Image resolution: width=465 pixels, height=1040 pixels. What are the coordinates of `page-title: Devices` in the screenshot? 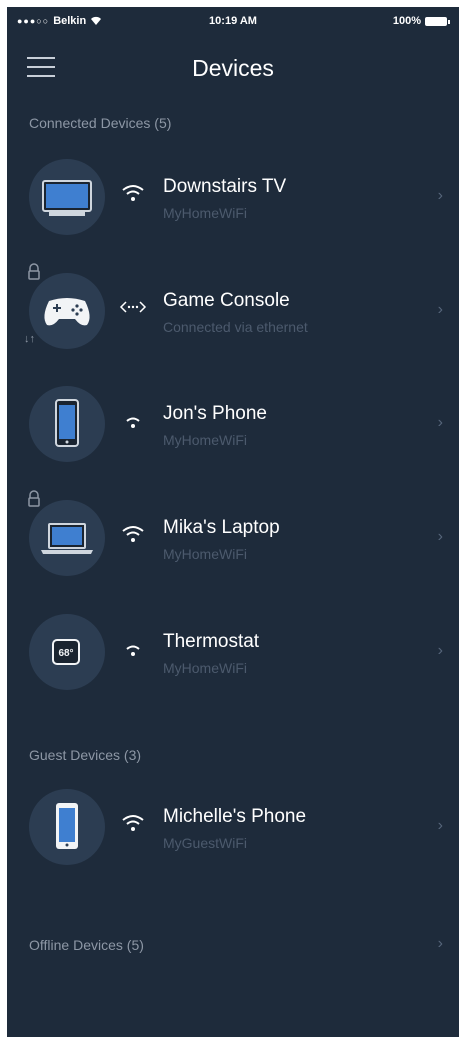 It's located at (233, 68).